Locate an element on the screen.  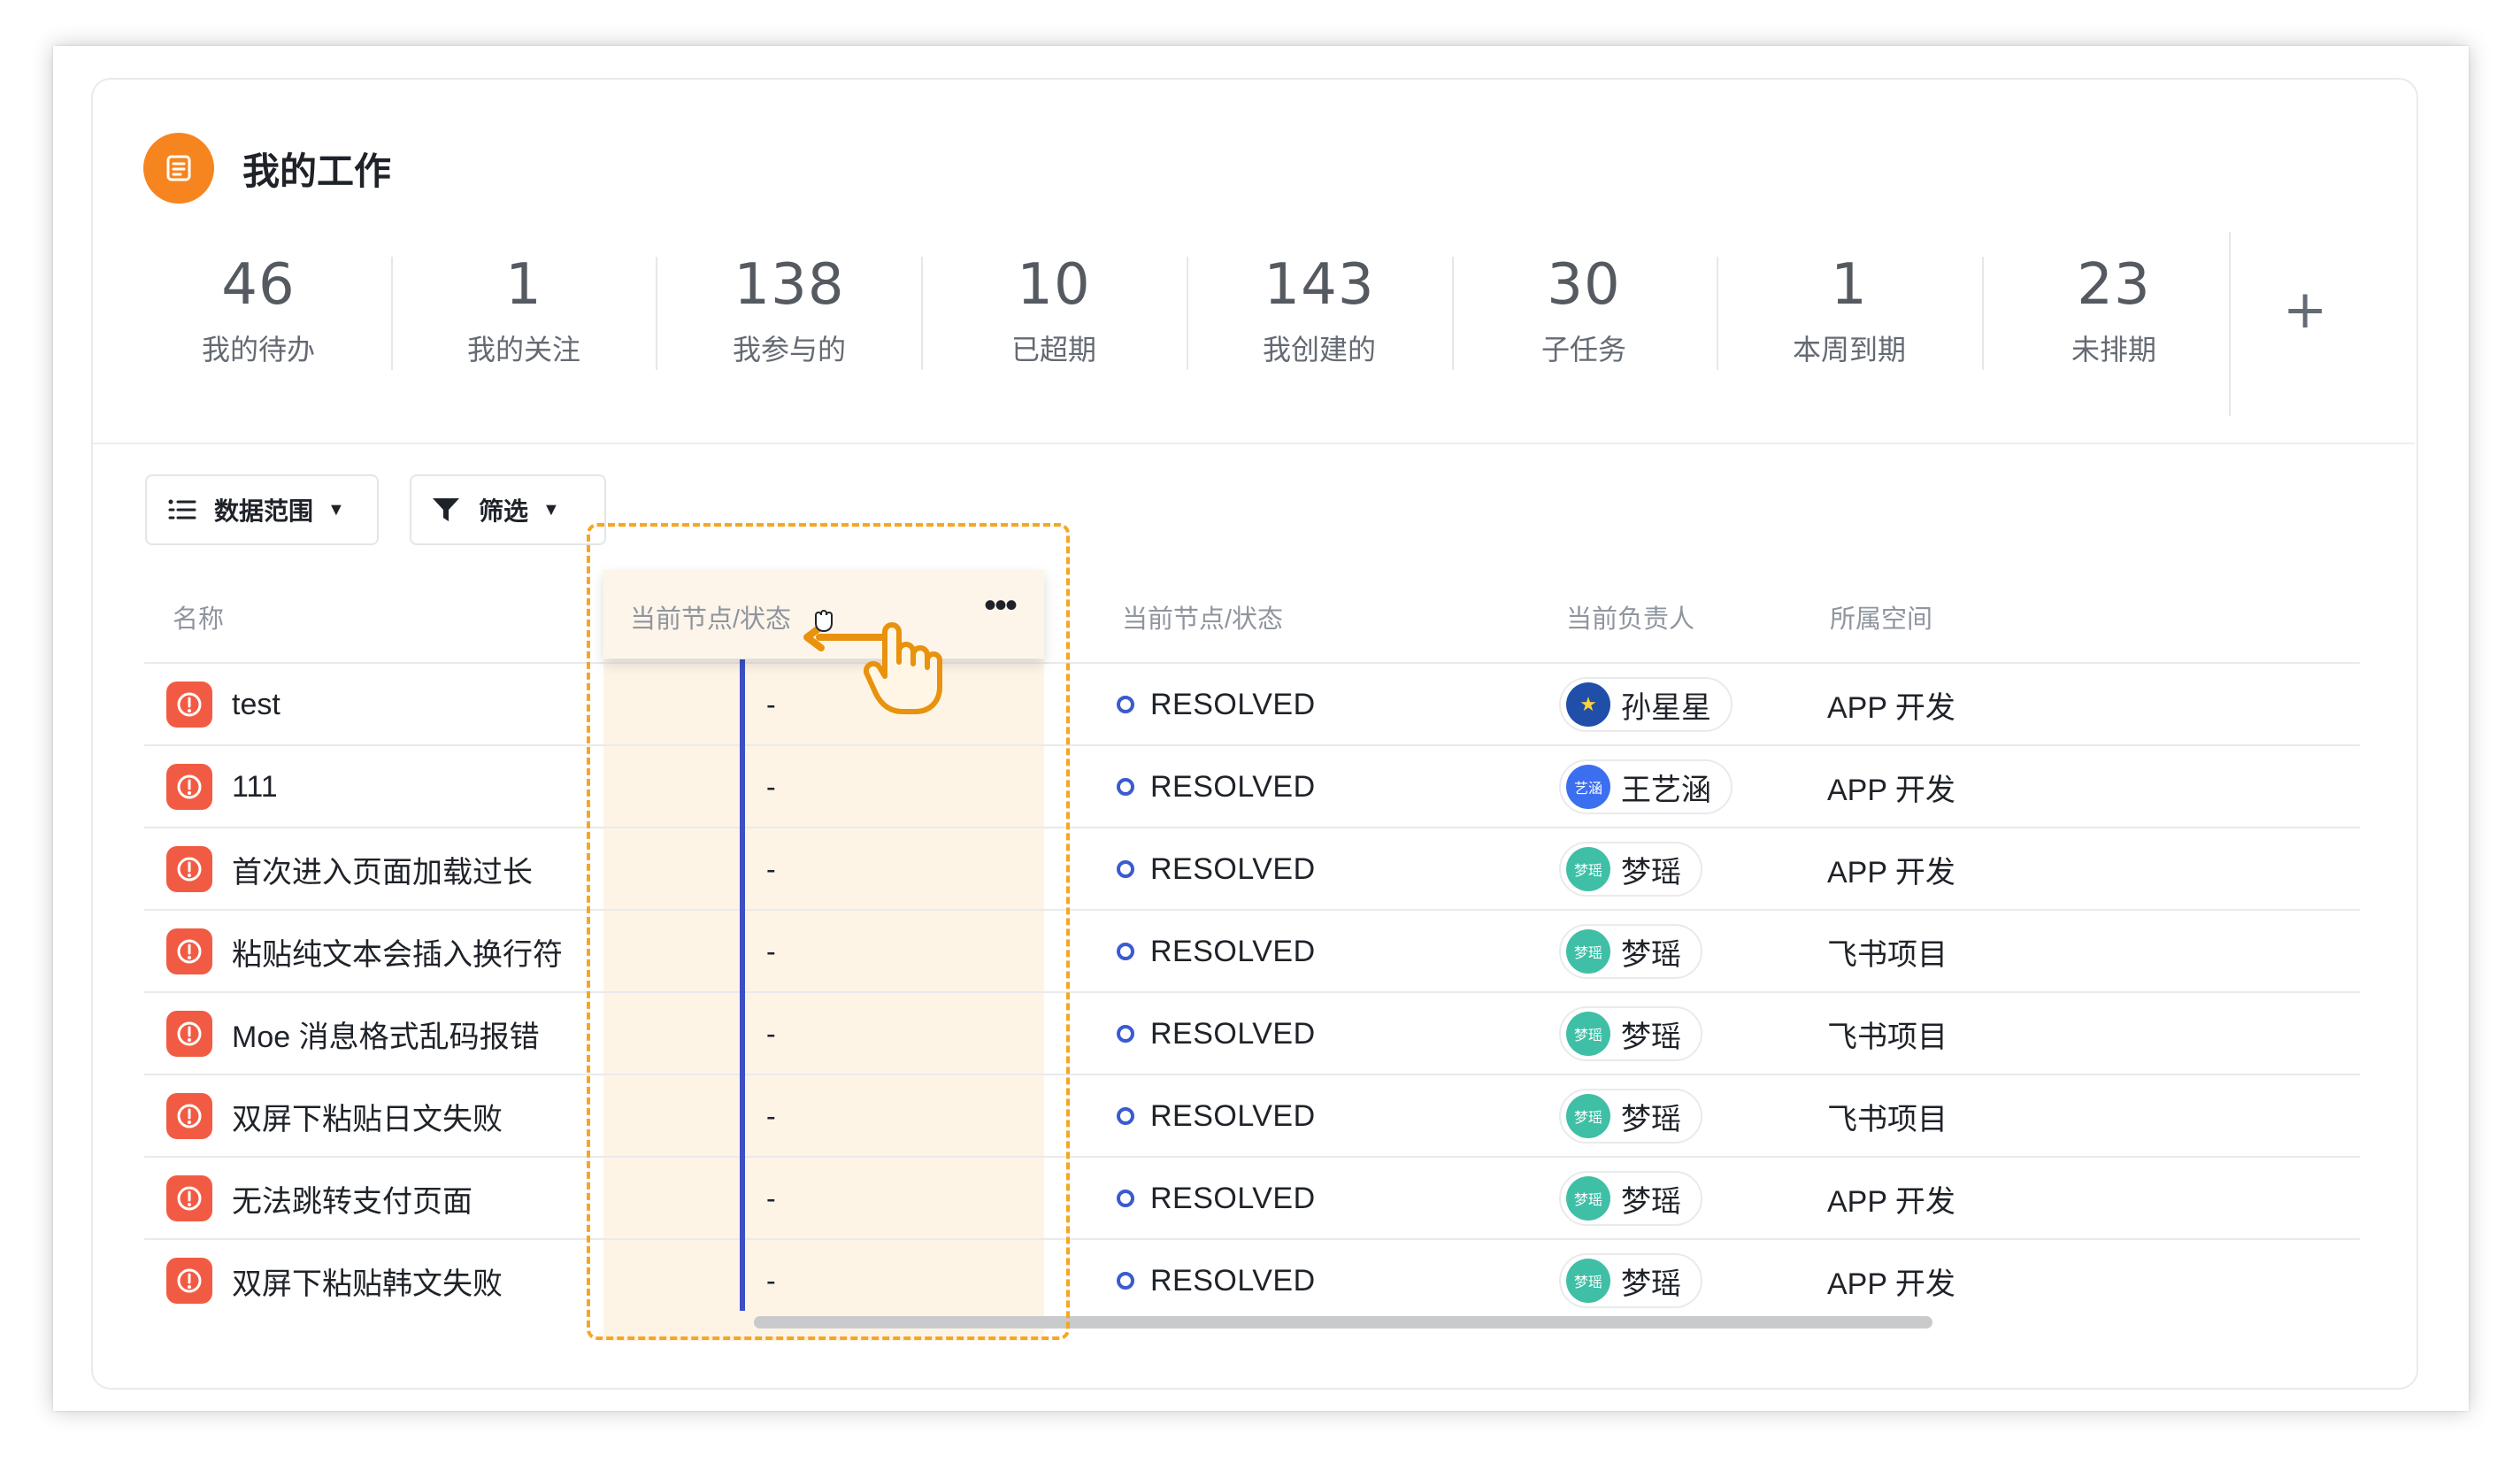
list-indent-icon is located at coordinates (182, 509).